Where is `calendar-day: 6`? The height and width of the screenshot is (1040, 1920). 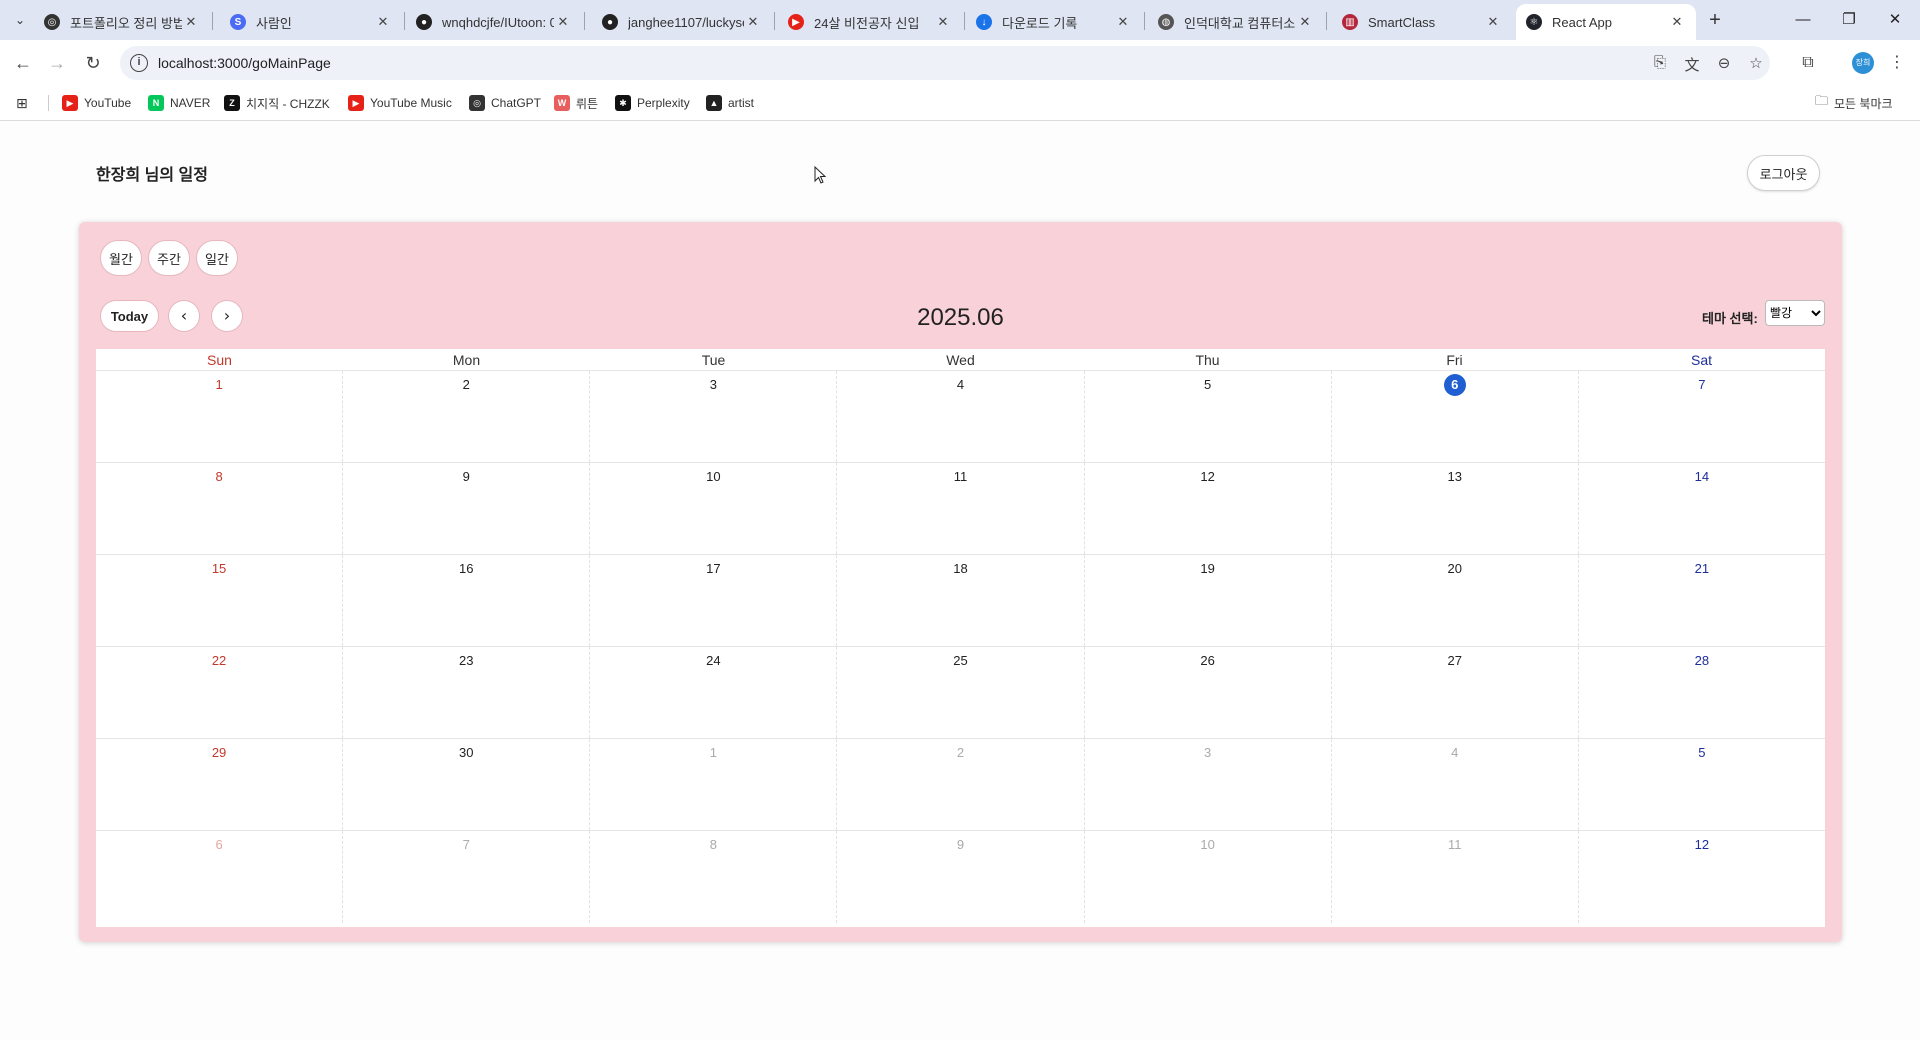 calendar-day: 6 is located at coordinates (220, 877).